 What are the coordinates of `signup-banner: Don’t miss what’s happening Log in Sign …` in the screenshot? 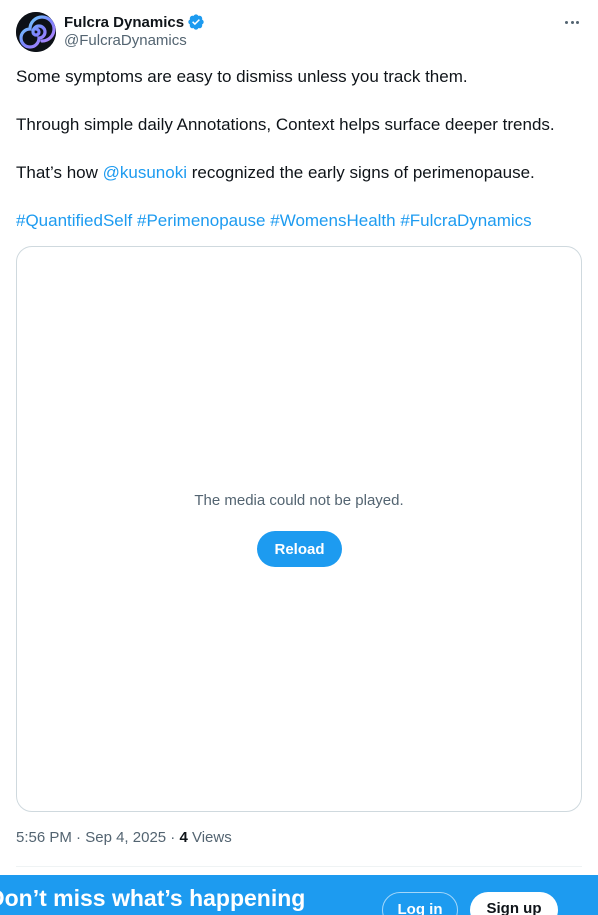 It's located at (299, 895).